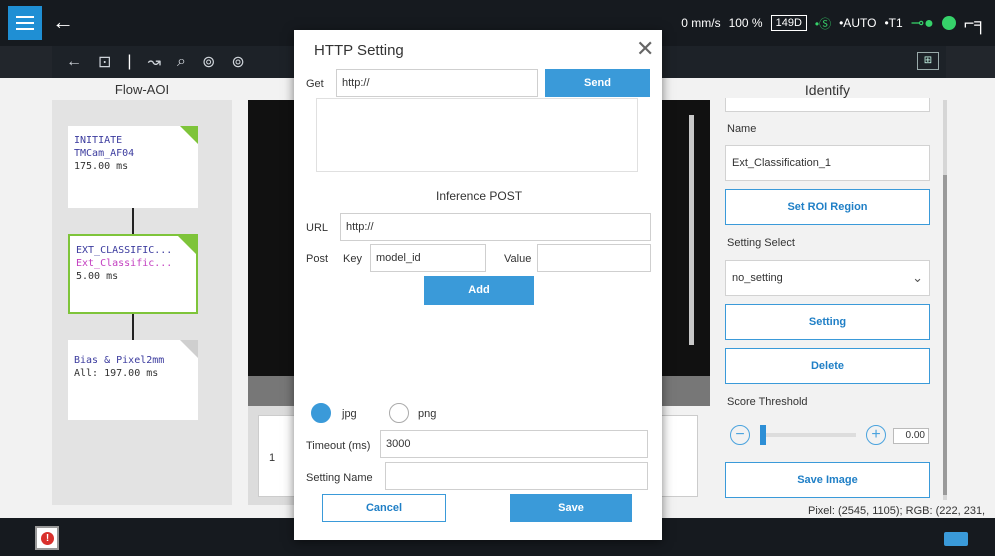  What do you see at coordinates (827, 366) in the screenshot?
I see `delete-button: Delete` at bounding box center [827, 366].